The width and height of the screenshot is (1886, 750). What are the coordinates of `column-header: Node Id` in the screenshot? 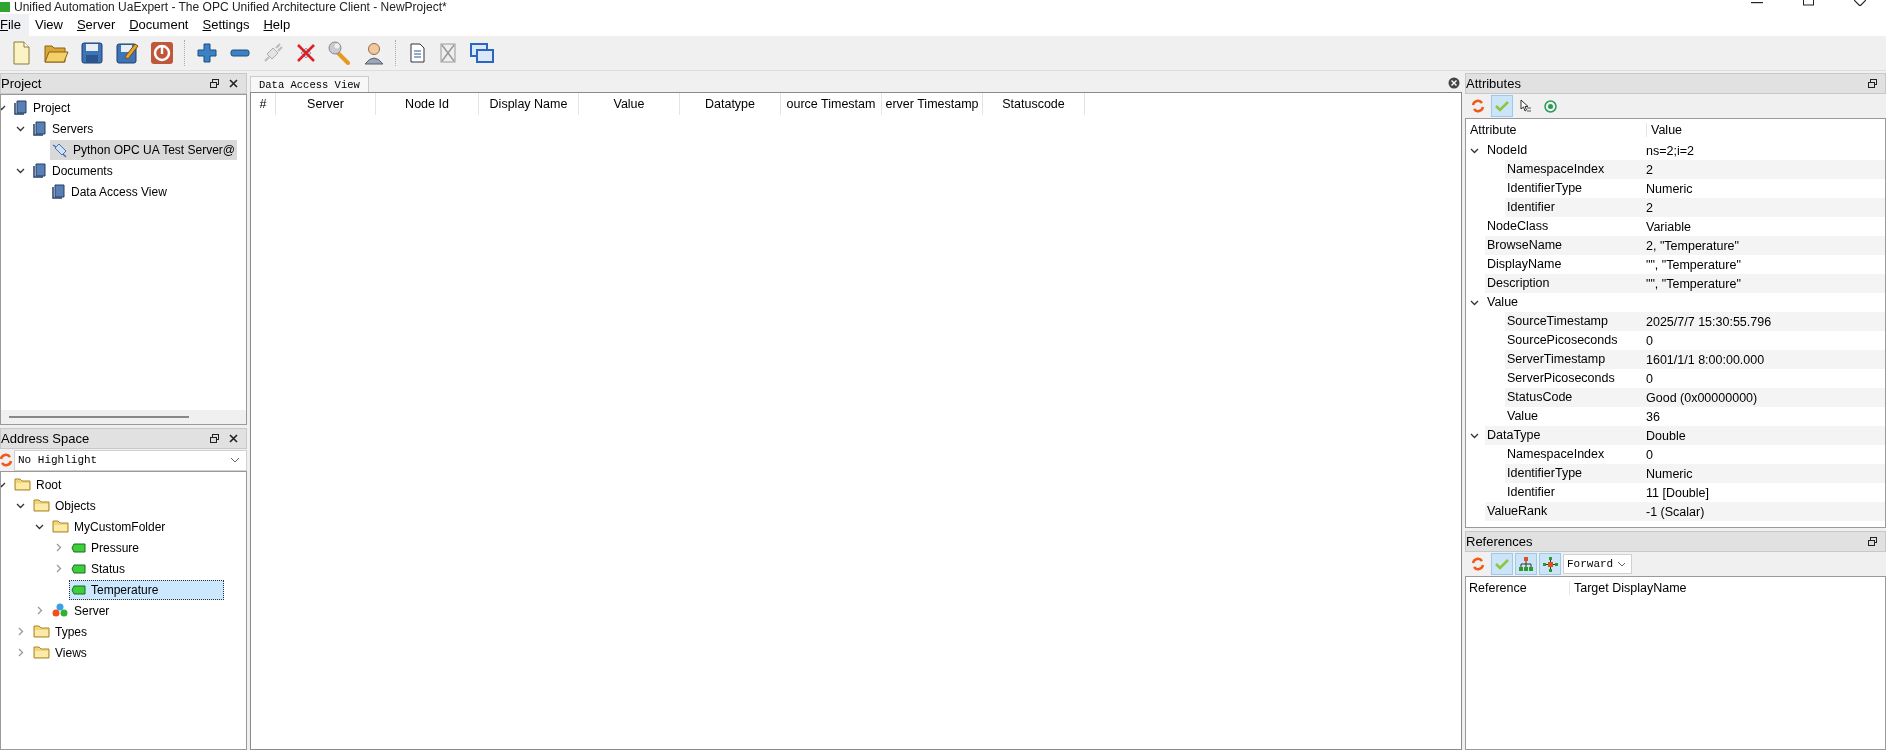 It's located at (427, 104).